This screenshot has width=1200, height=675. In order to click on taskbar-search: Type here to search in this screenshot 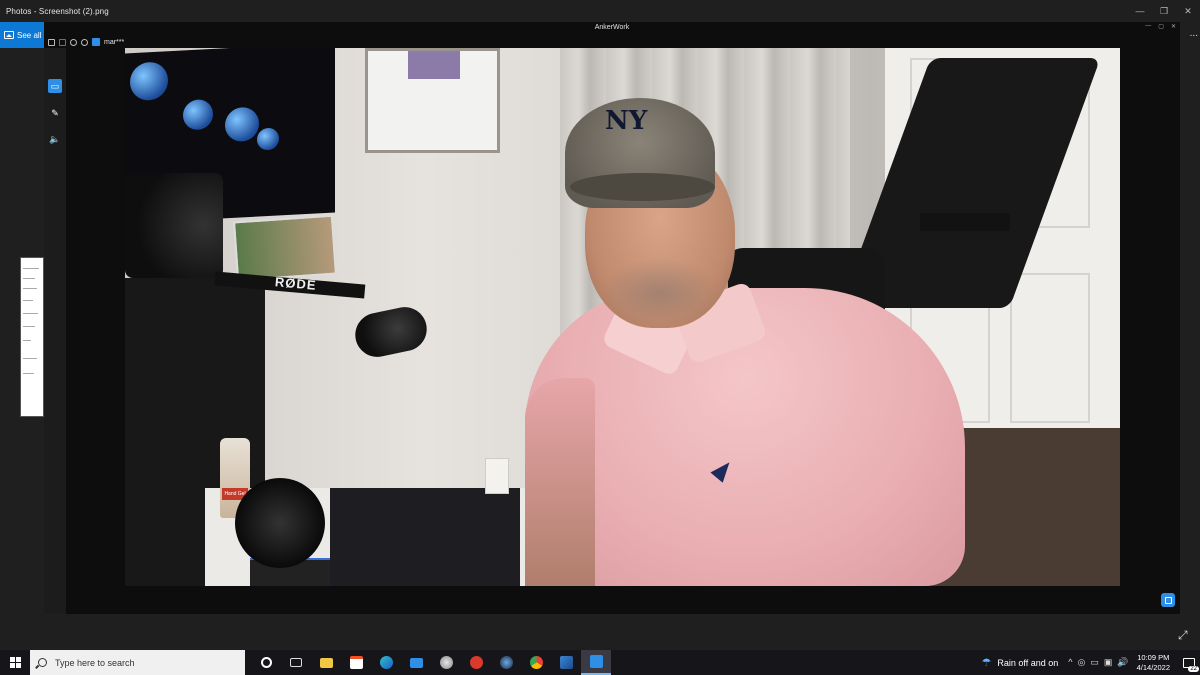, I will do `click(137, 662)`.